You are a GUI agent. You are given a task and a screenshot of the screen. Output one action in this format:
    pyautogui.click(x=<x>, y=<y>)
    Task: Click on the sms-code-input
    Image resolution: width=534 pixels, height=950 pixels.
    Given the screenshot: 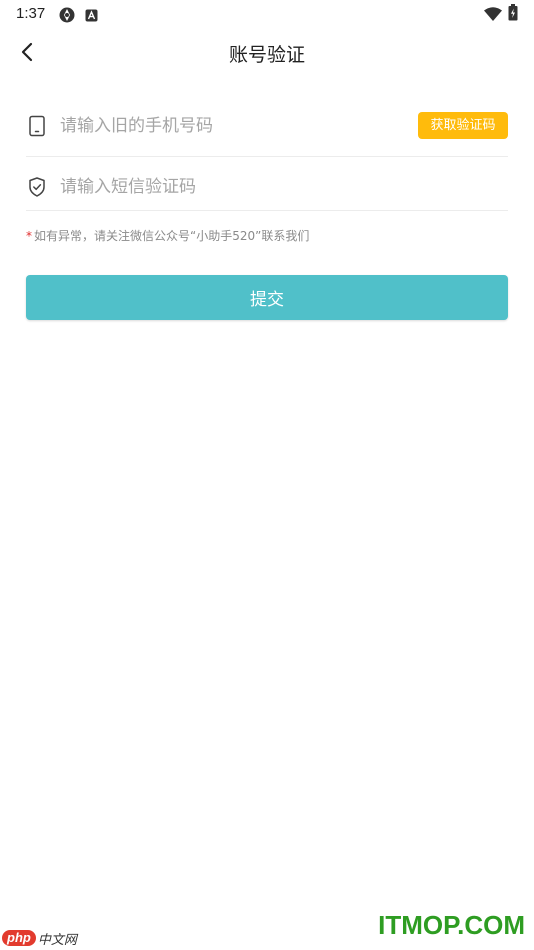 What is the action you would take?
    pyautogui.click(x=230, y=187)
    